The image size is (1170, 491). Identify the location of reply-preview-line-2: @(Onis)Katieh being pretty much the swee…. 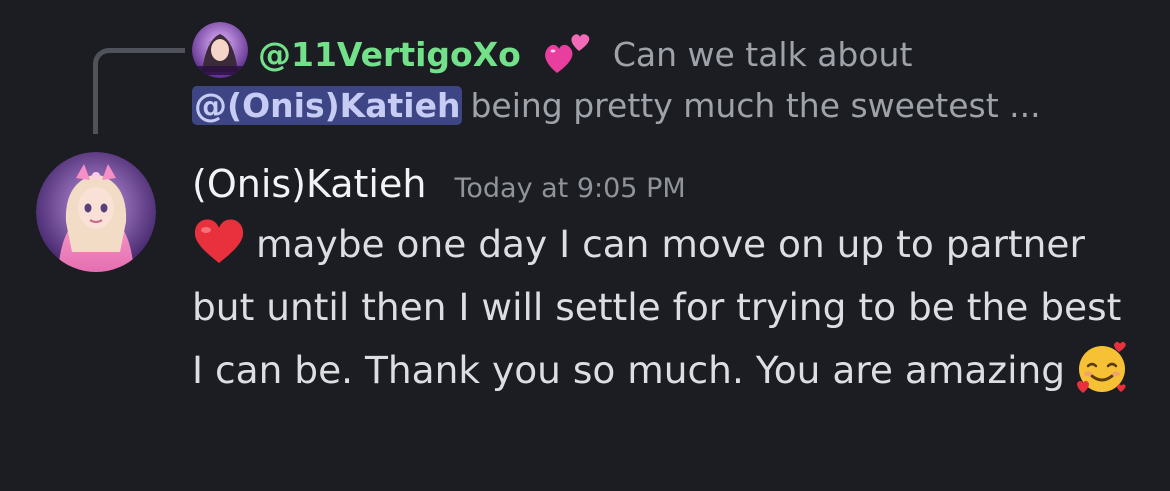
(616, 105).